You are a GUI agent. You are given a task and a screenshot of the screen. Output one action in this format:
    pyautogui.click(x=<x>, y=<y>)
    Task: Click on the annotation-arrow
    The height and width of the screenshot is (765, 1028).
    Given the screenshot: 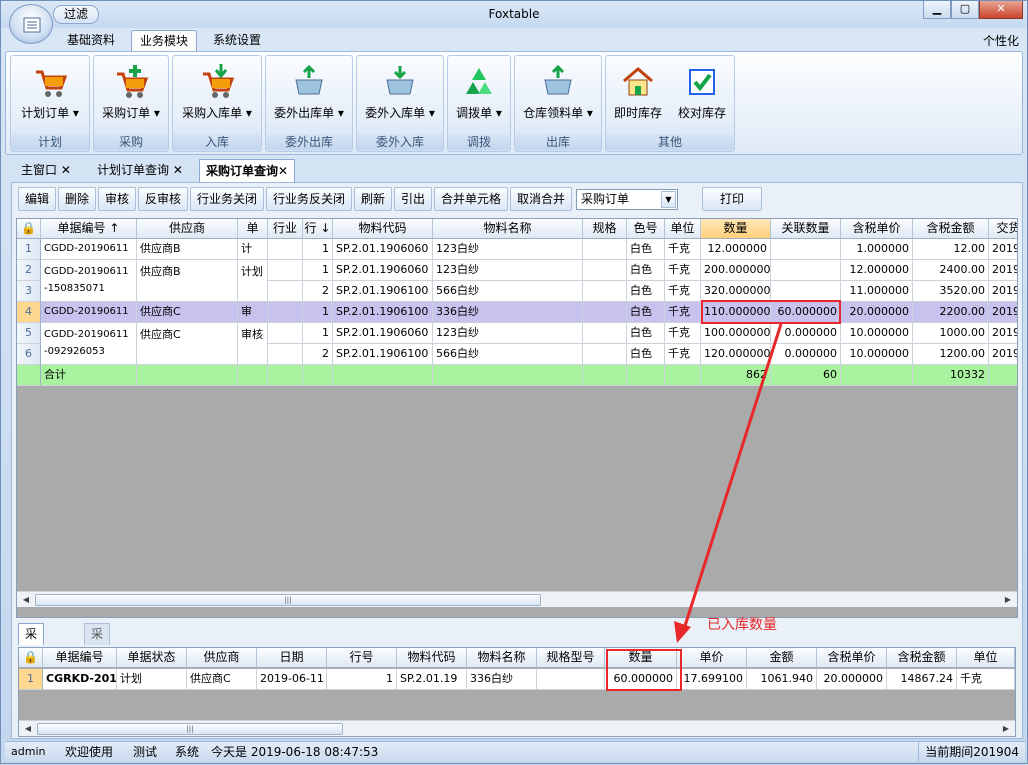 What is the action you would take?
    pyautogui.click(x=728, y=483)
    